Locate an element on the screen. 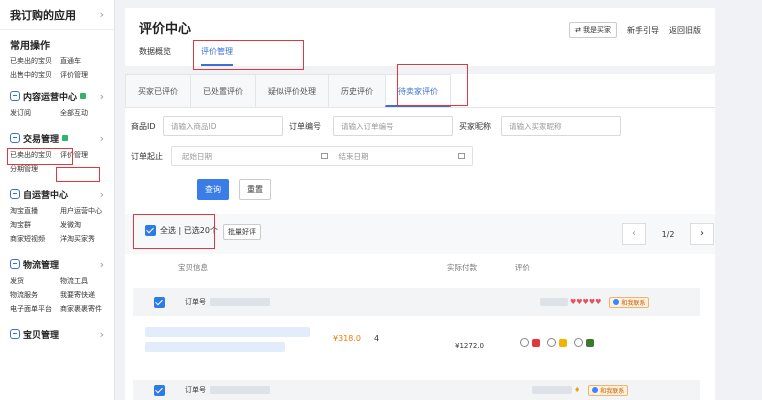 Image resolution: width=762 pixels, height=400 pixels. subtab-handled: 已处置评价 is located at coordinates (223, 90).